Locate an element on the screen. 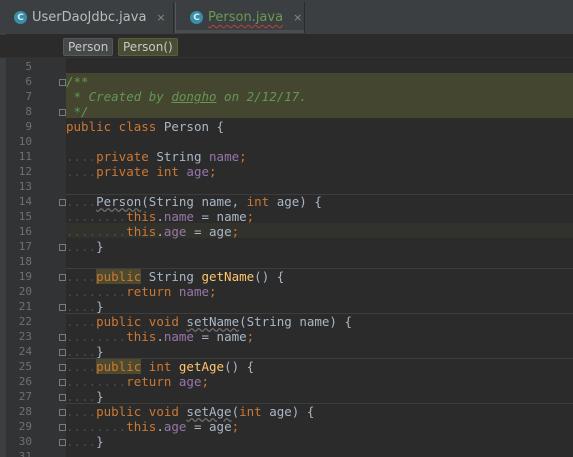  line-number: 8 is located at coordinates (28, 111).